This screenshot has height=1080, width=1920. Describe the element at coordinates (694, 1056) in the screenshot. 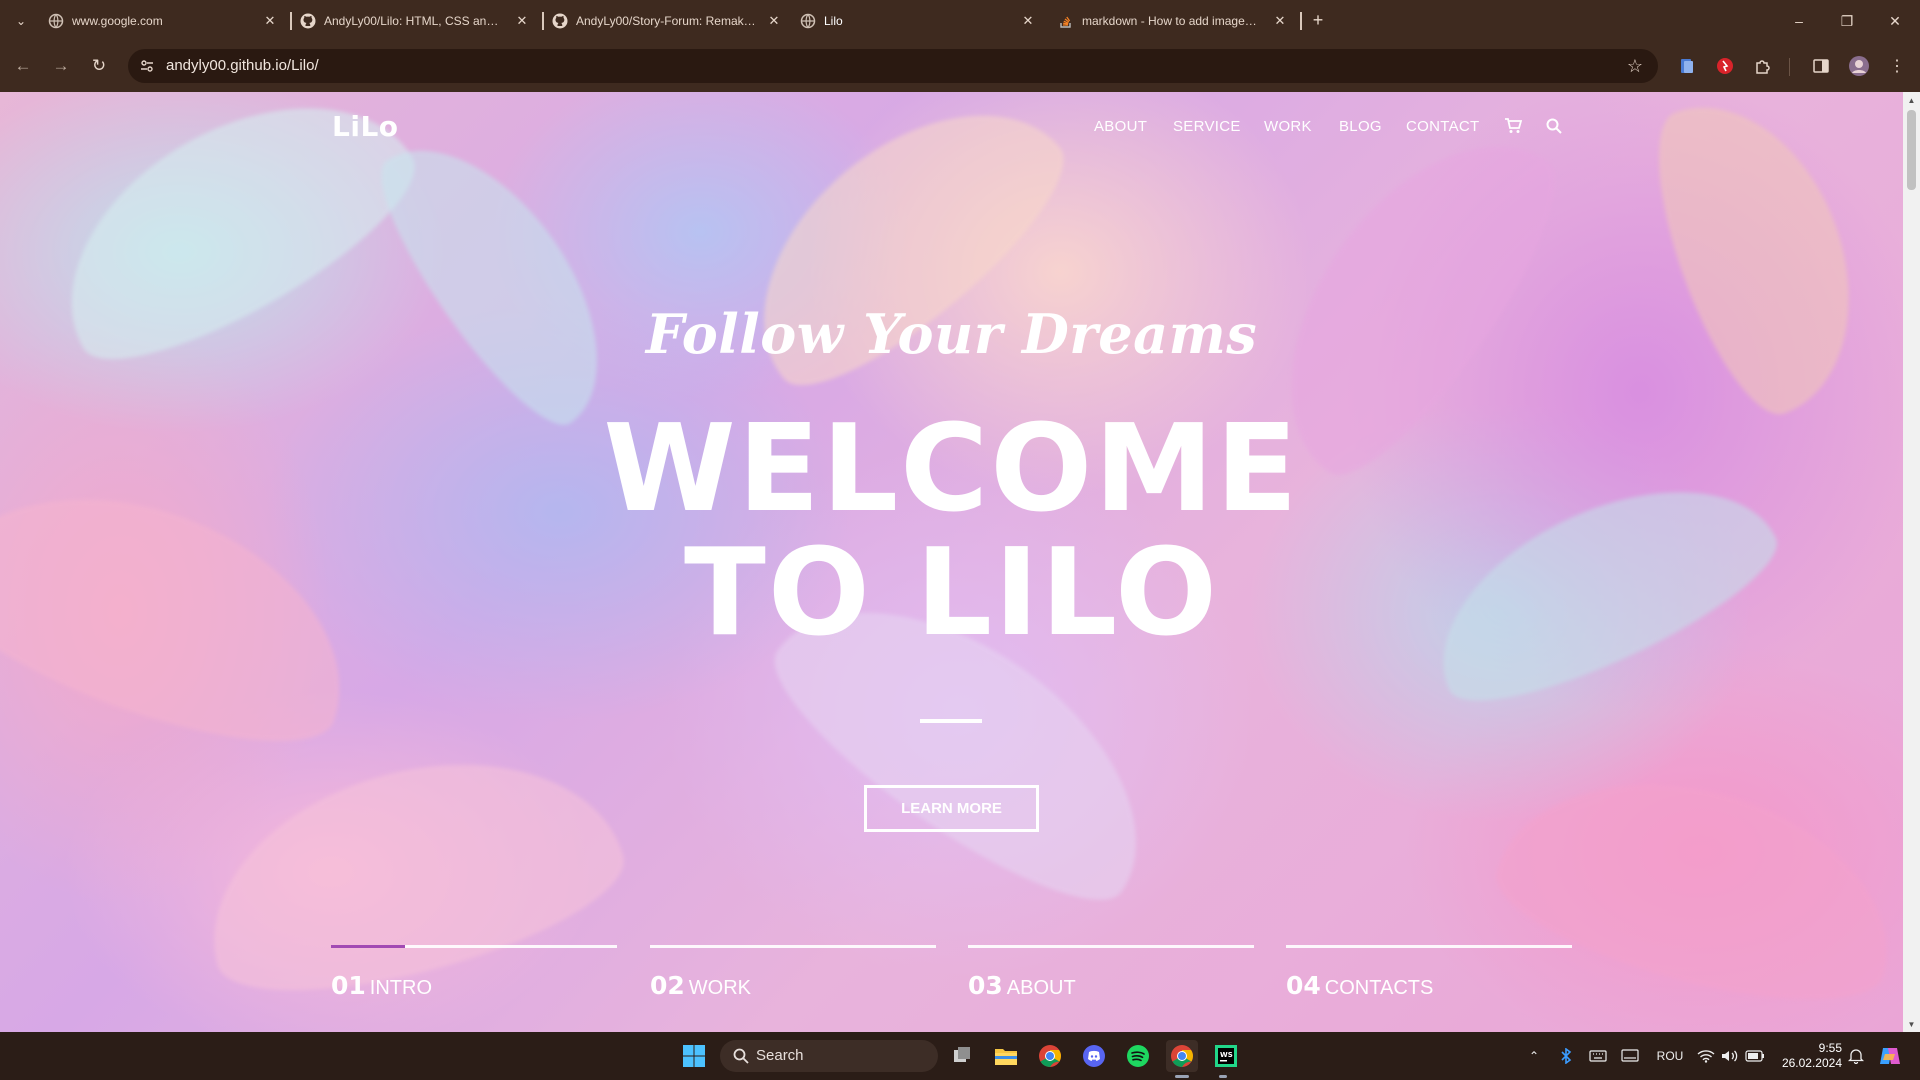

I see `start-windows-icon` at that location.